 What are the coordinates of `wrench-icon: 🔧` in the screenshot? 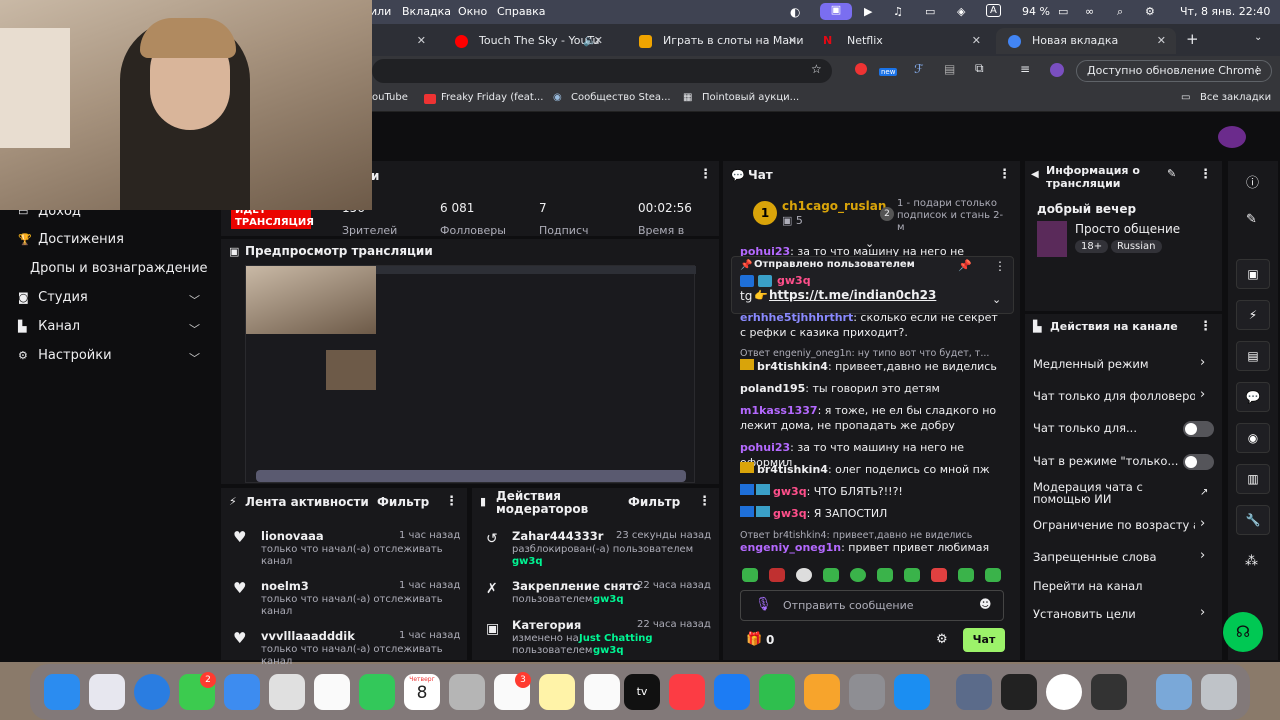 It's located at (1253, 520).